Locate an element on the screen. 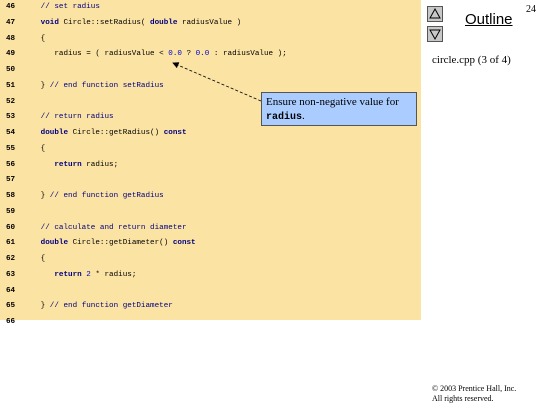 This screenshot has width=549, height=412. code-text: return 2 * radius; is located at coordinates (95, 274).